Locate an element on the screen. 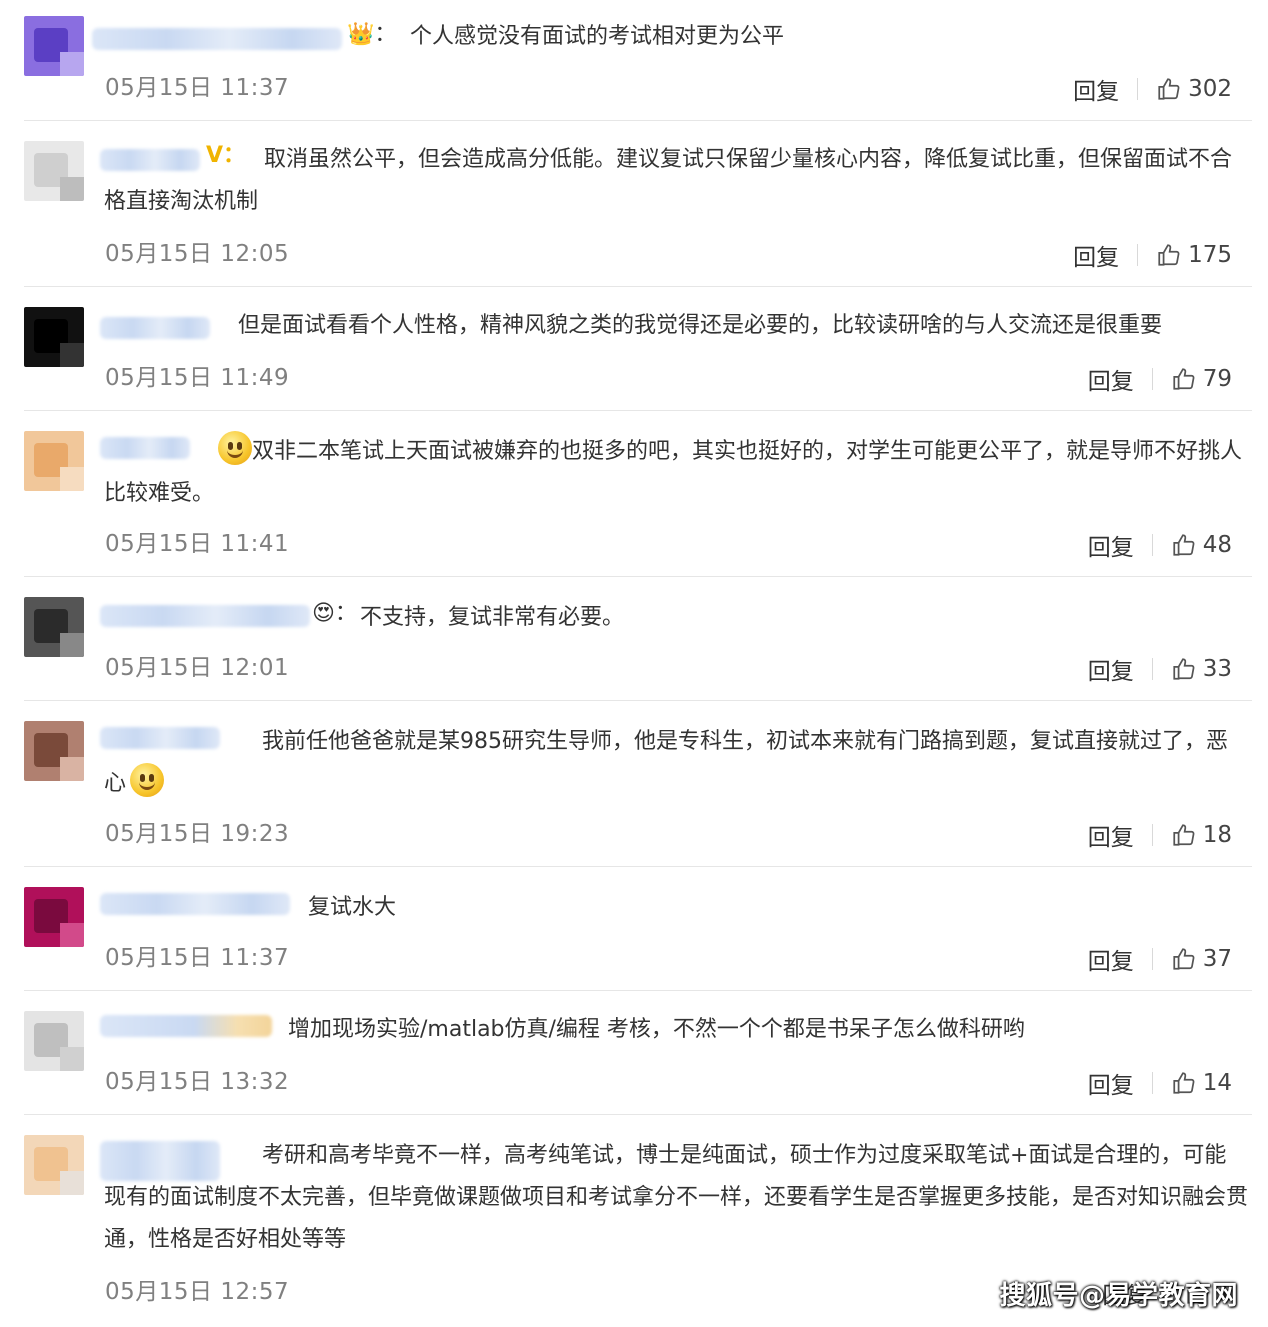 Image resolution: width=1268 pixels, height=1327 pixels. comment-text: 增加现场实验/matlab仿真/编程 考核，不然一个个都是书呆子怎么做科研哟 is located at coordinates (656, 1029).